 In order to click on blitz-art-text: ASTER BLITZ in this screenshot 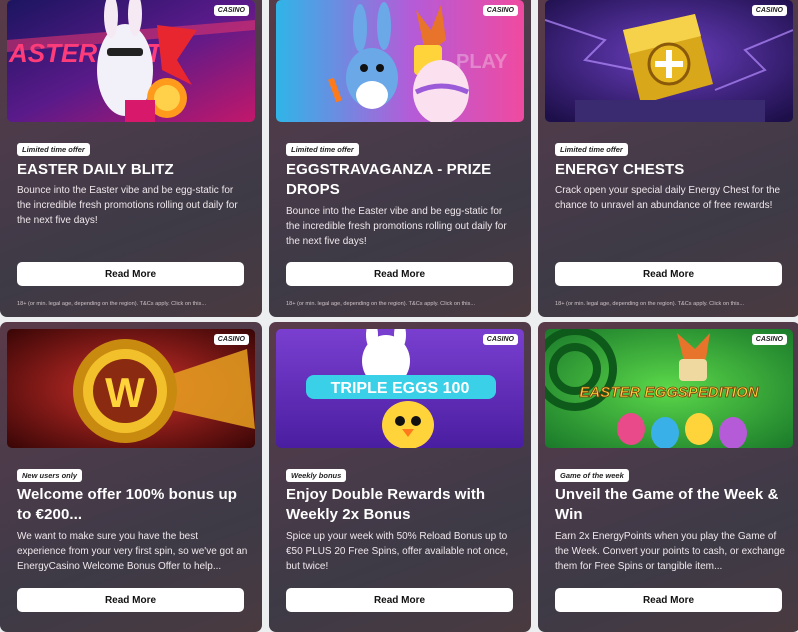, I will do `click(93, 53)`.